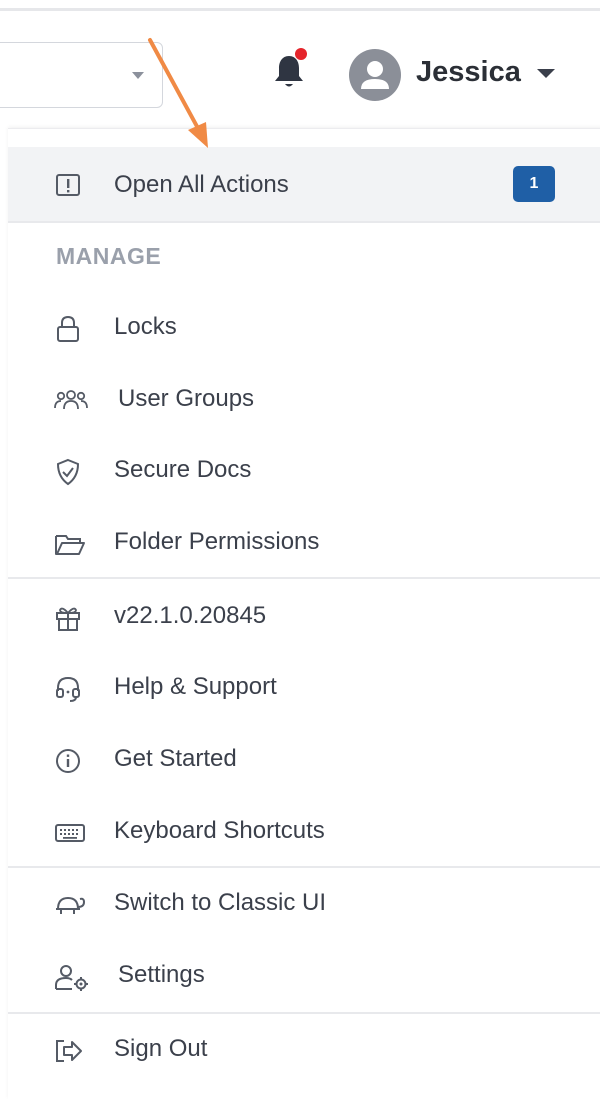  I want to click on top-border, so click(300, 9).